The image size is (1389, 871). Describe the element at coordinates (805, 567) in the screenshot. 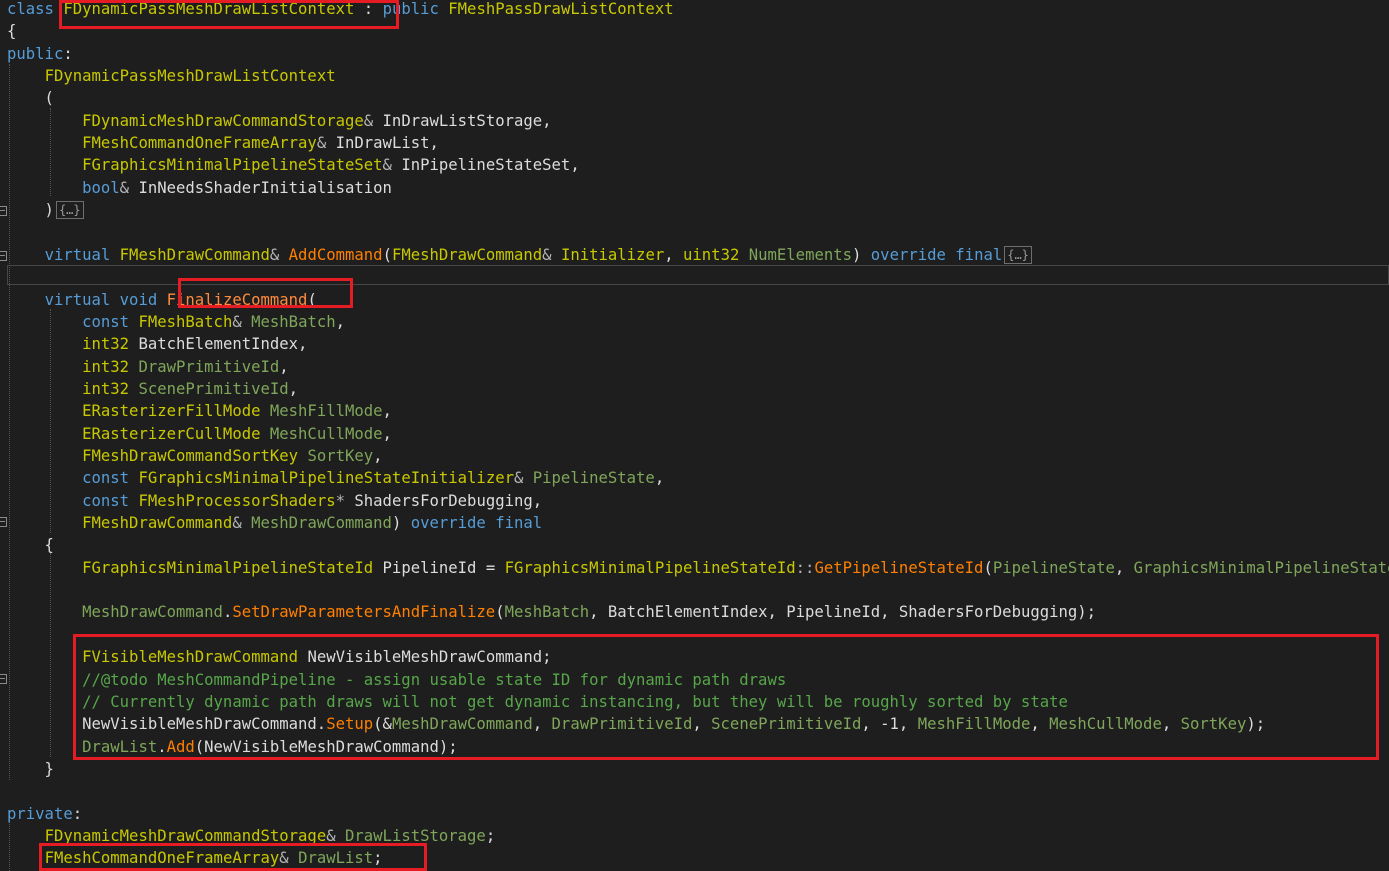

I see `code-token: ::` at that location.